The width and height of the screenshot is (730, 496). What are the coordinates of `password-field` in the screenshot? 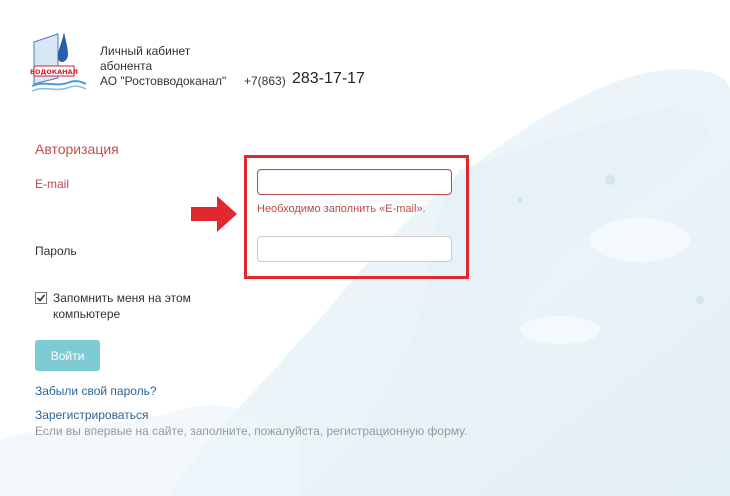 It's located at (354, 249).